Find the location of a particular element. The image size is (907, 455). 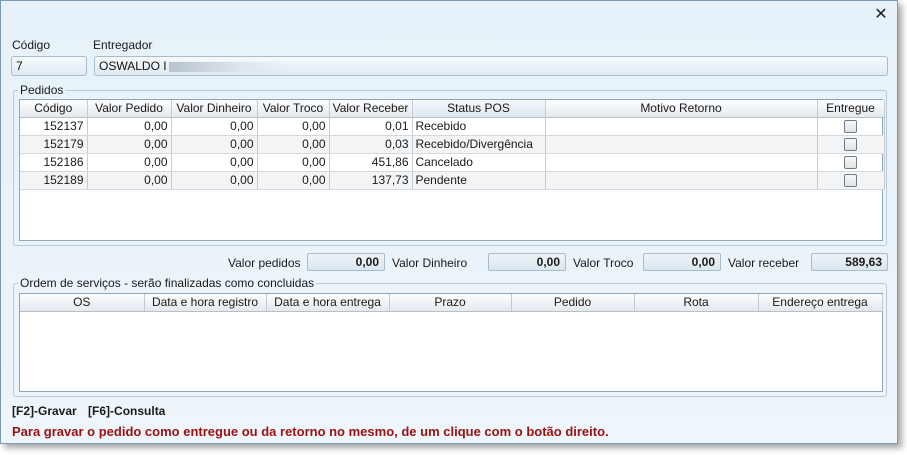

cell-status-pos: Recebido/Divergência is located at coordinates (479, 144).